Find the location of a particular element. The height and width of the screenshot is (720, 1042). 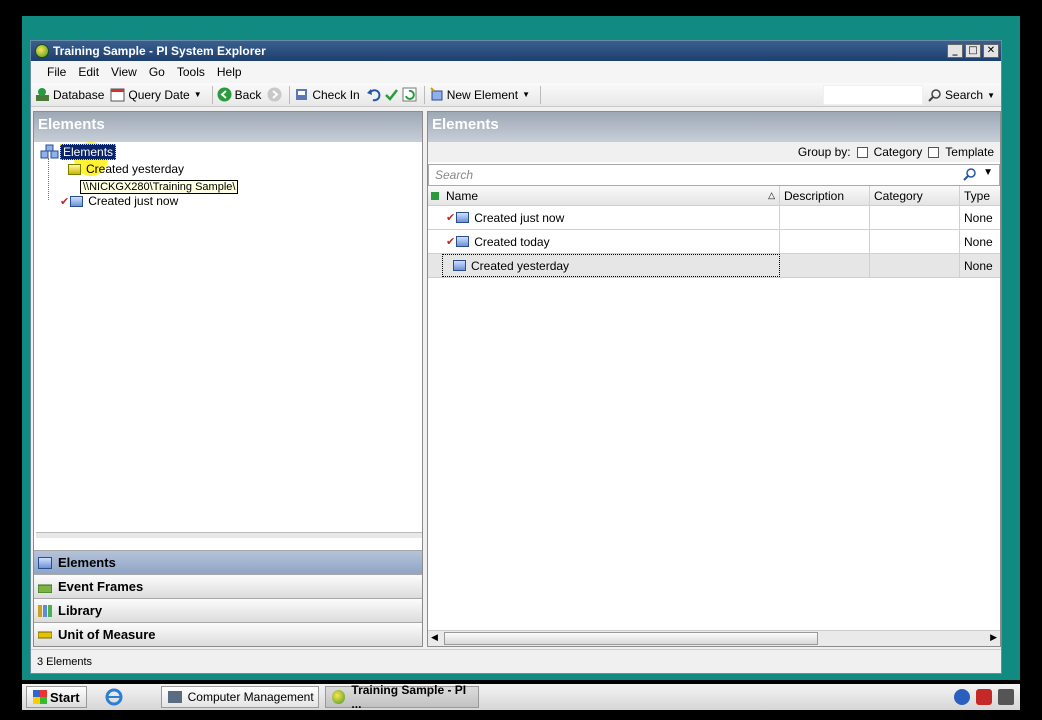

internet-explorer-icon is located at coordinates (114, 697).